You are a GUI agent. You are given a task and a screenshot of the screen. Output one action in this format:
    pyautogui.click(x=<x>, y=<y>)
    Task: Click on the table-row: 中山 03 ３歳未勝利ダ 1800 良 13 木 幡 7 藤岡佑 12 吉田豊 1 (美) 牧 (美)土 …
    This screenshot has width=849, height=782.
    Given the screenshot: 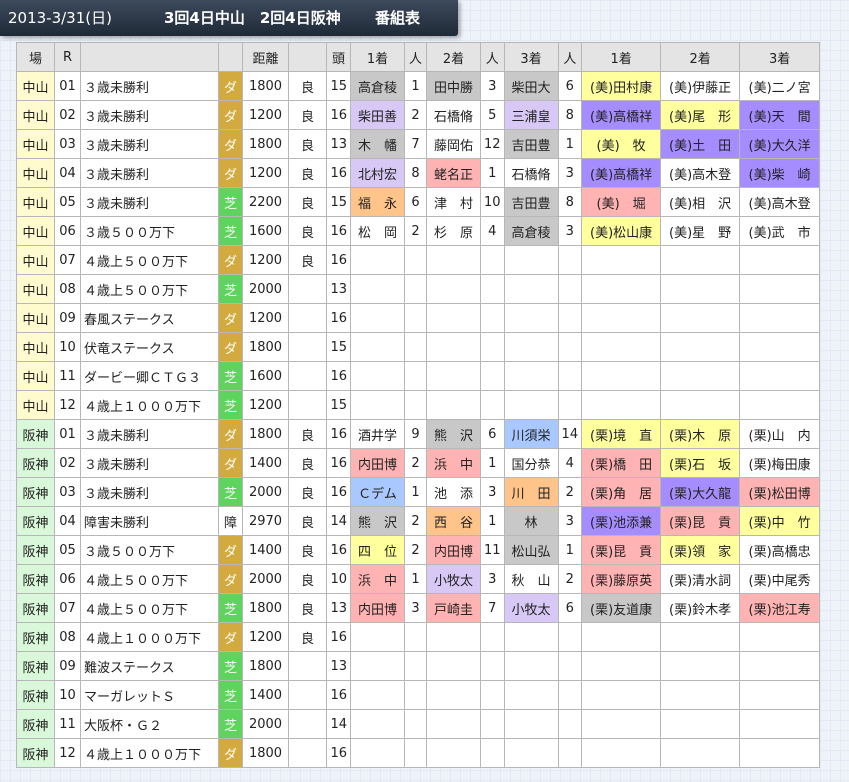 What is the action you would take?
    pyautogui.click(x=418, y=144)
    